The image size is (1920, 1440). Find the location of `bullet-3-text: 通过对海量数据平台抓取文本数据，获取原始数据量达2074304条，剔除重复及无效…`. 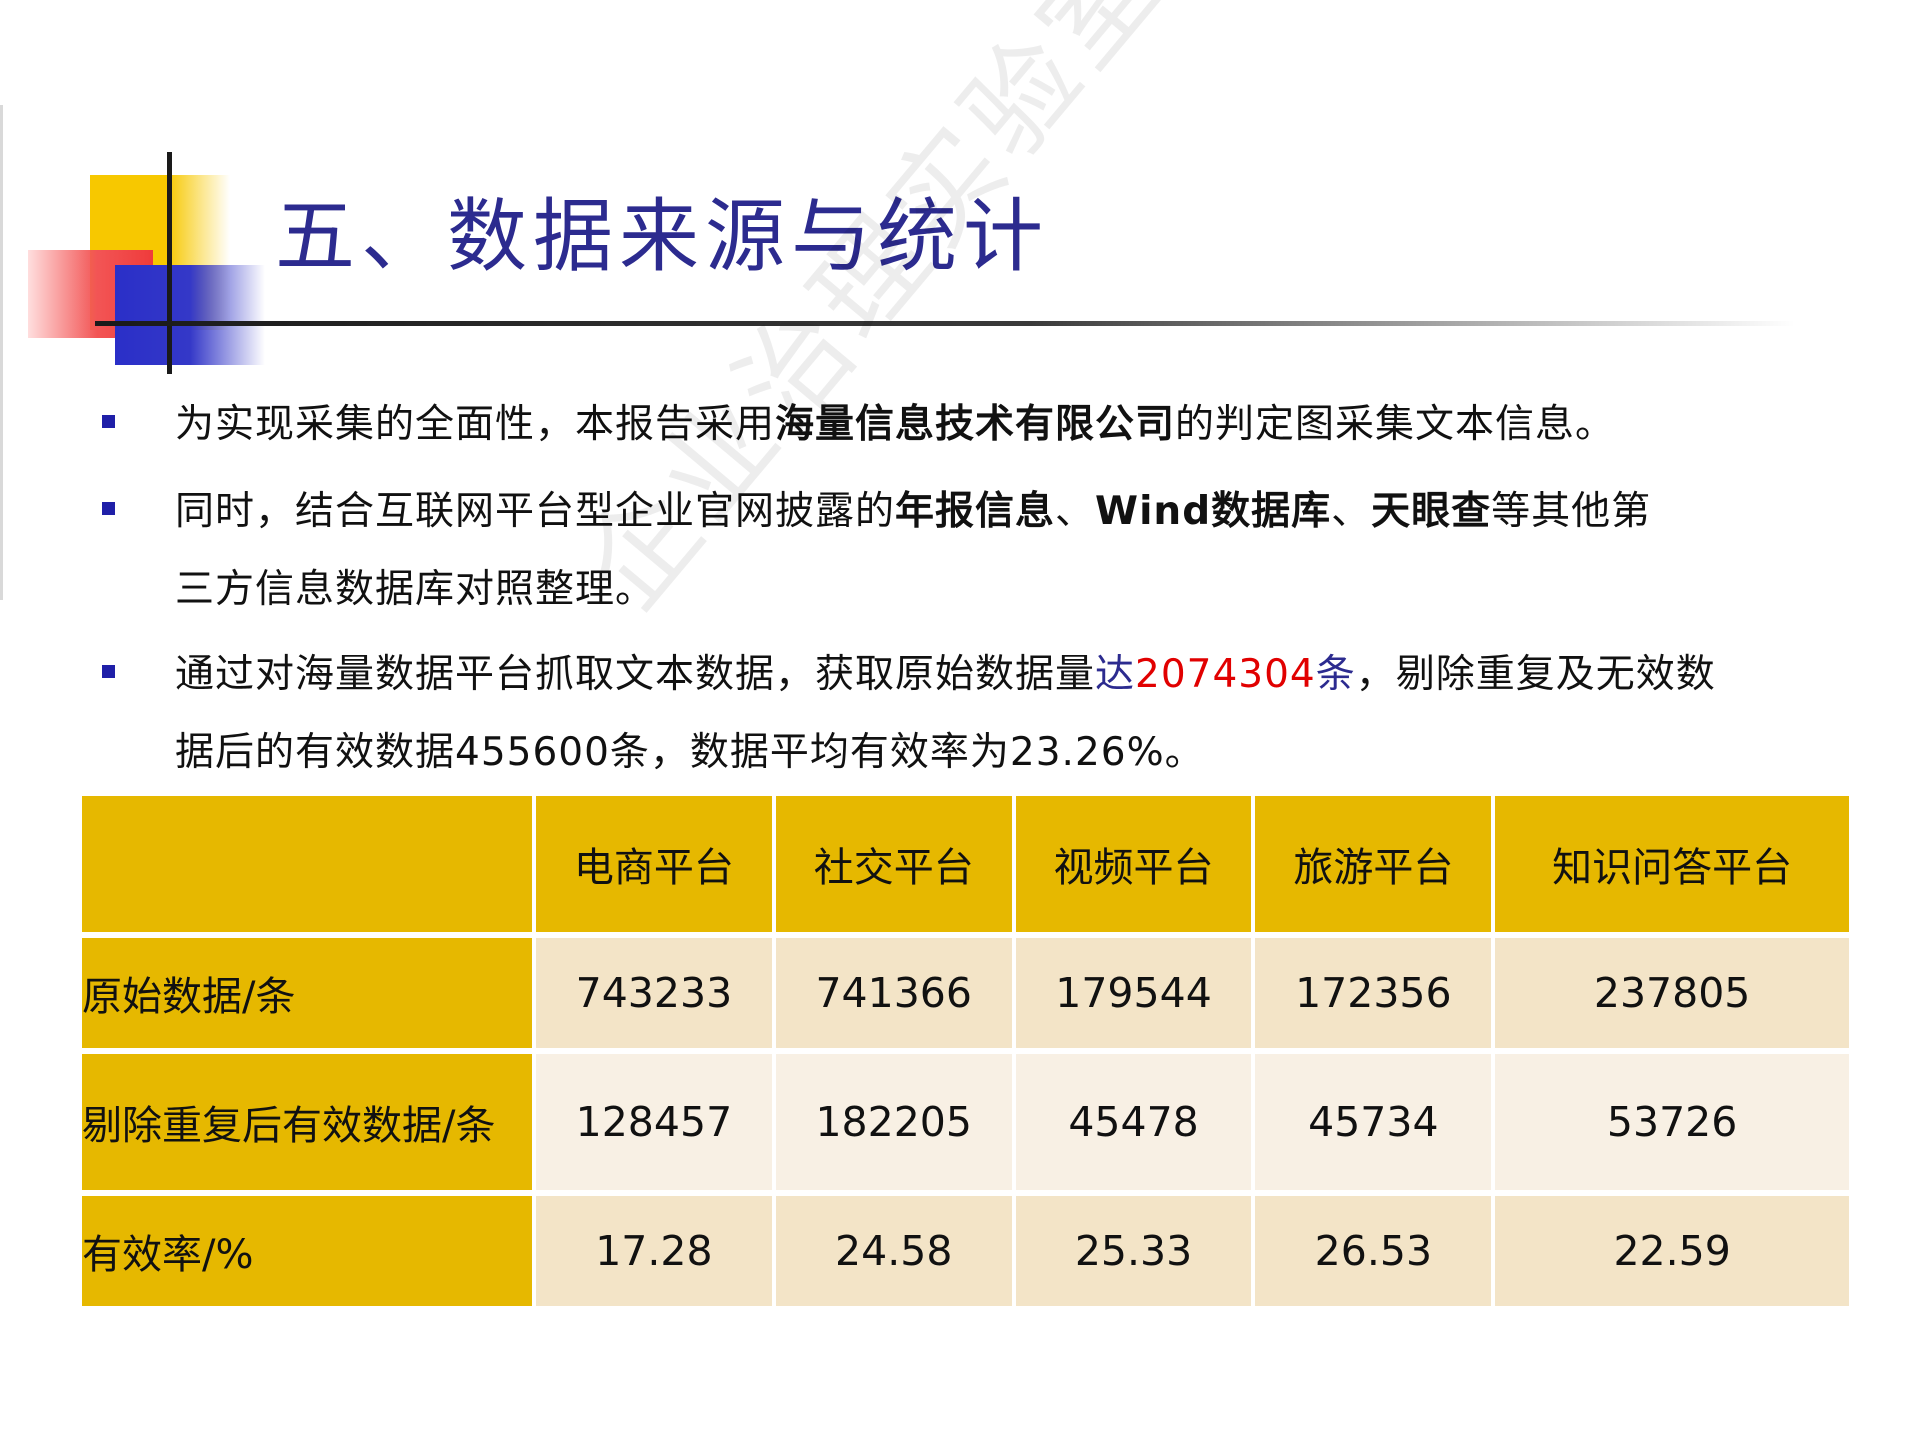

bullet-3-text: 通过对海量数据平台抓取文本数据，获取原始数据量达2074304条，剔除重复及无效… is located at coordinates (945, 671).